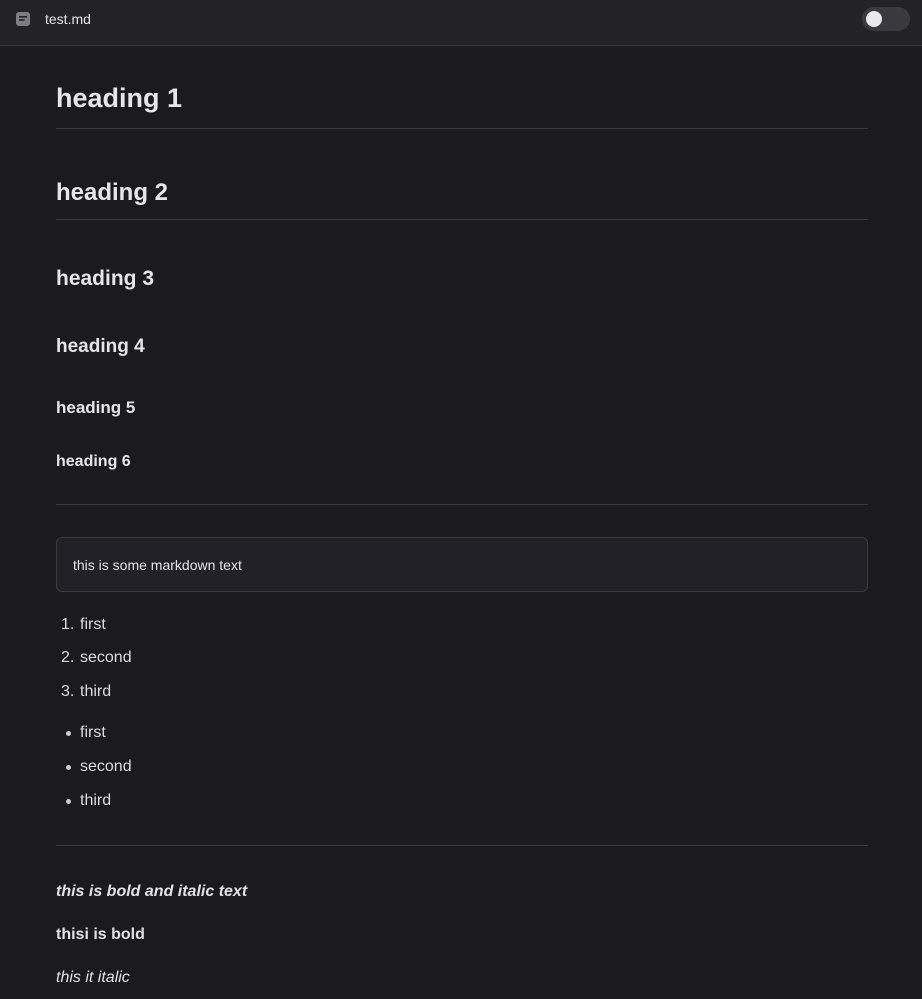  I want to click on heading-6: heading 6, so click(93, 461).